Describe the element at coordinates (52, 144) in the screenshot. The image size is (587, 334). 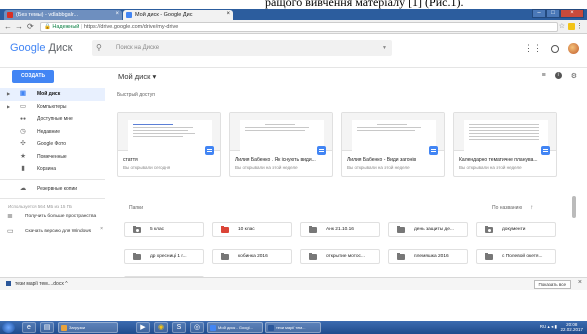
I see `sidebar-item-photos: ✣ Google Фото` at that location.